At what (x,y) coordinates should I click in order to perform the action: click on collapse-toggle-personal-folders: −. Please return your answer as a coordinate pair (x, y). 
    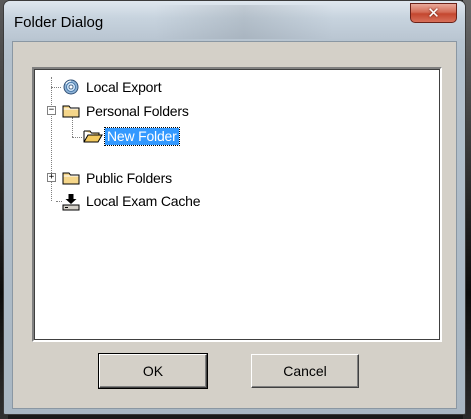
    Looking at the image, I should click on (51, 110).